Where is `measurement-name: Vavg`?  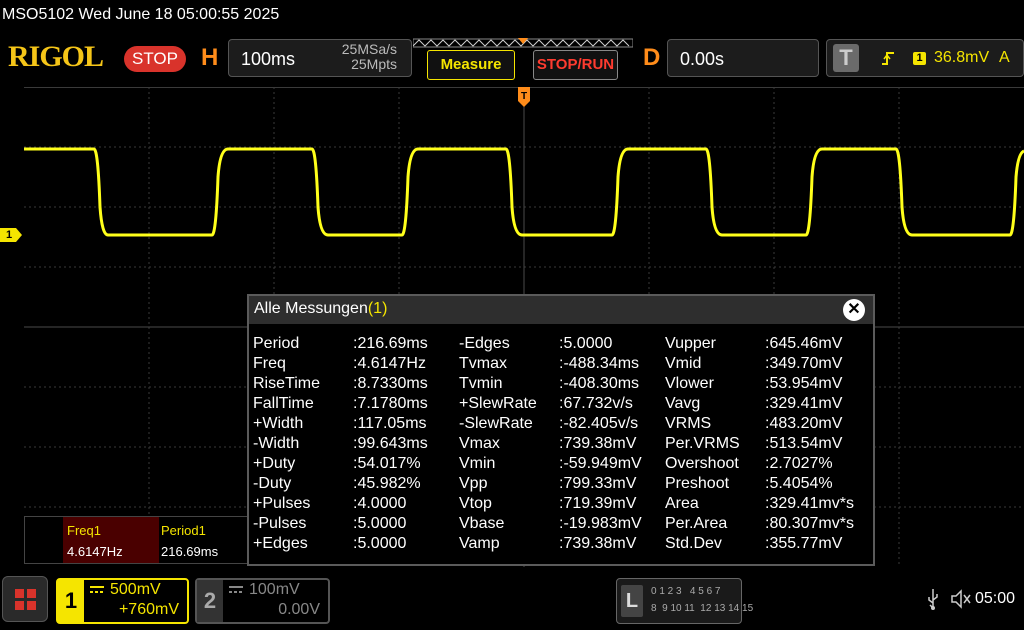
measurement-name: Vavg is located at coordinates (683, 403).